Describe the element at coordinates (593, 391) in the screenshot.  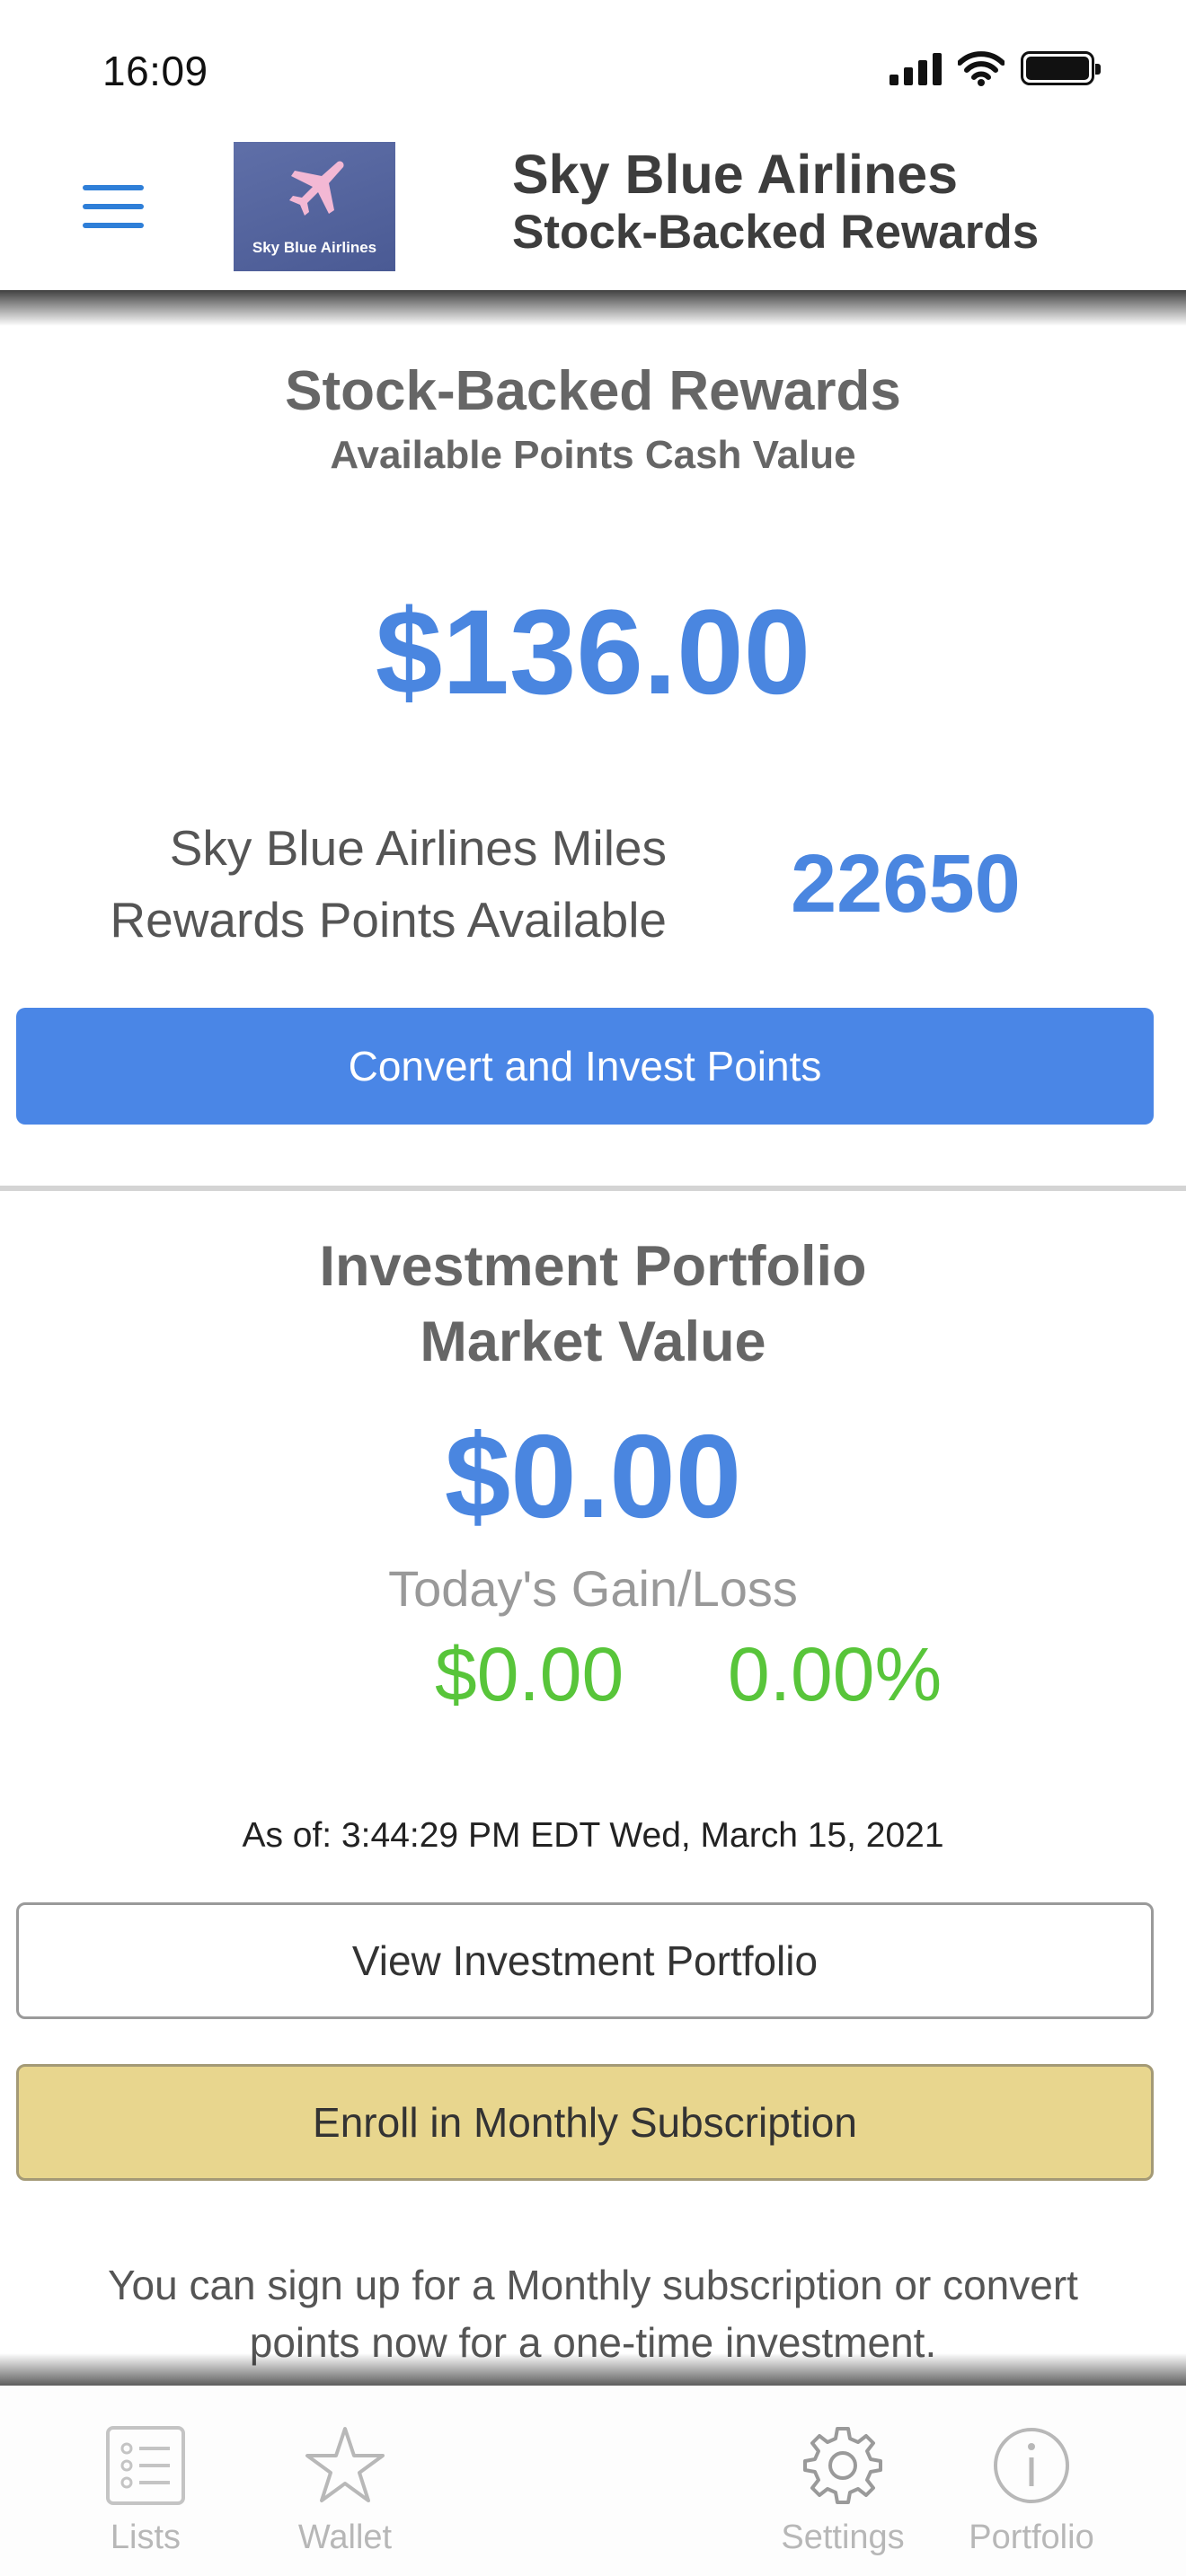
I see `rewards-title: Stock-Backed Rewards` at that location.